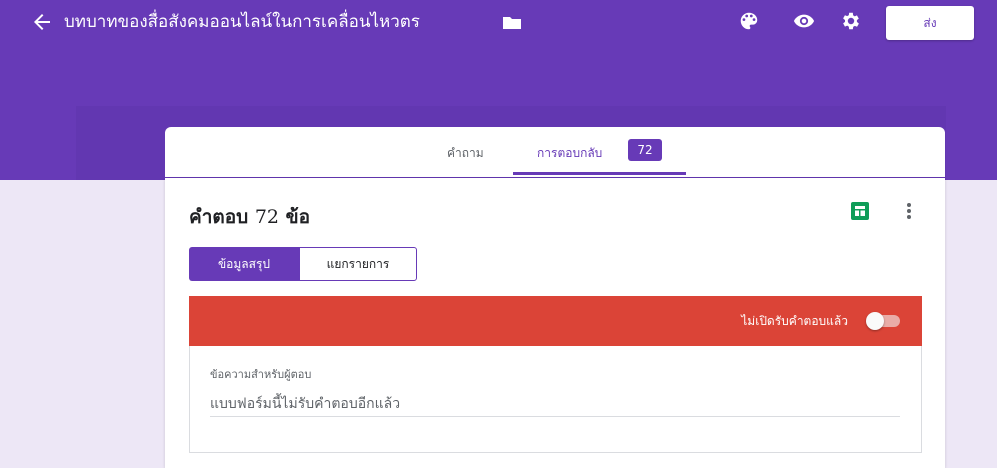 This screenshot has height=468, width=997. I want to click on send-button: ส่ง, so click(930, 23).